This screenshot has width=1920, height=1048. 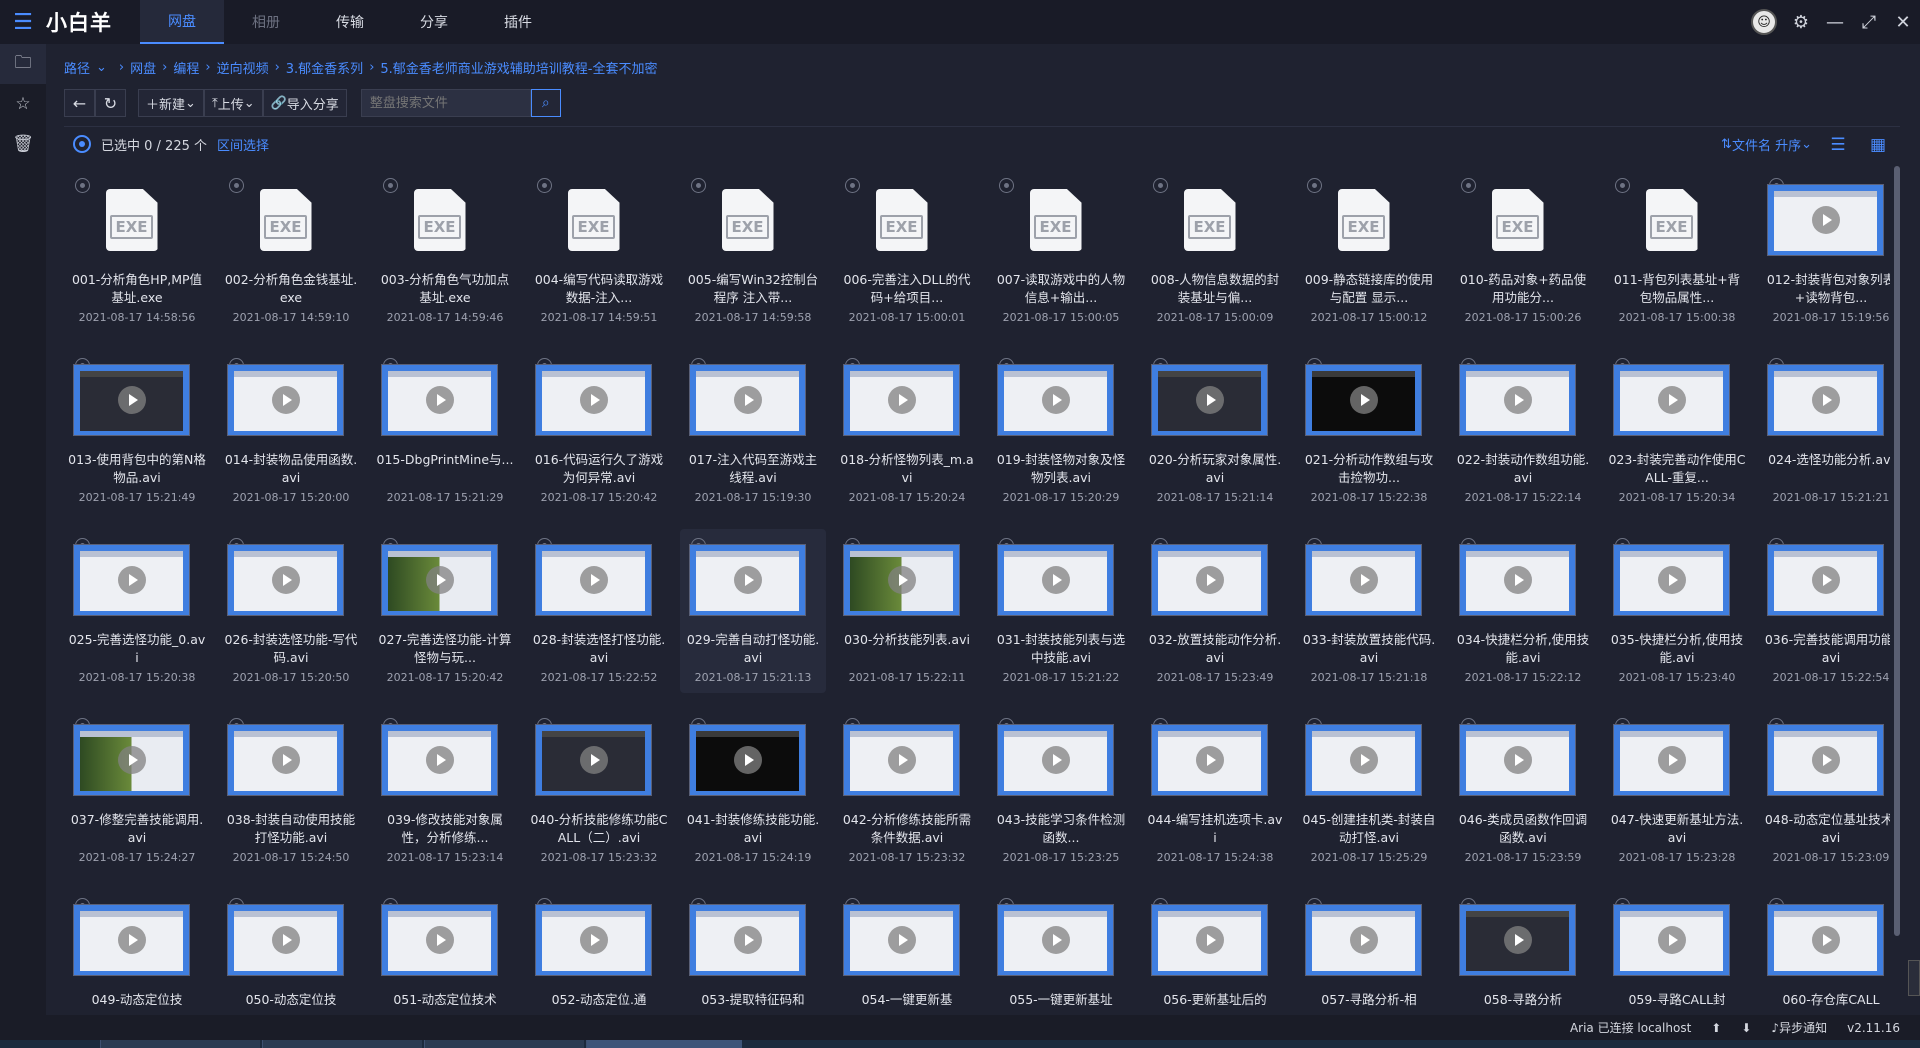 What do you see at coordinates (1824, 431) in the screenshot?
I see `file-tile: 024-选怪功能分析.avi 2021-08-17 15:21:21` at bounding box center [1824, 431].